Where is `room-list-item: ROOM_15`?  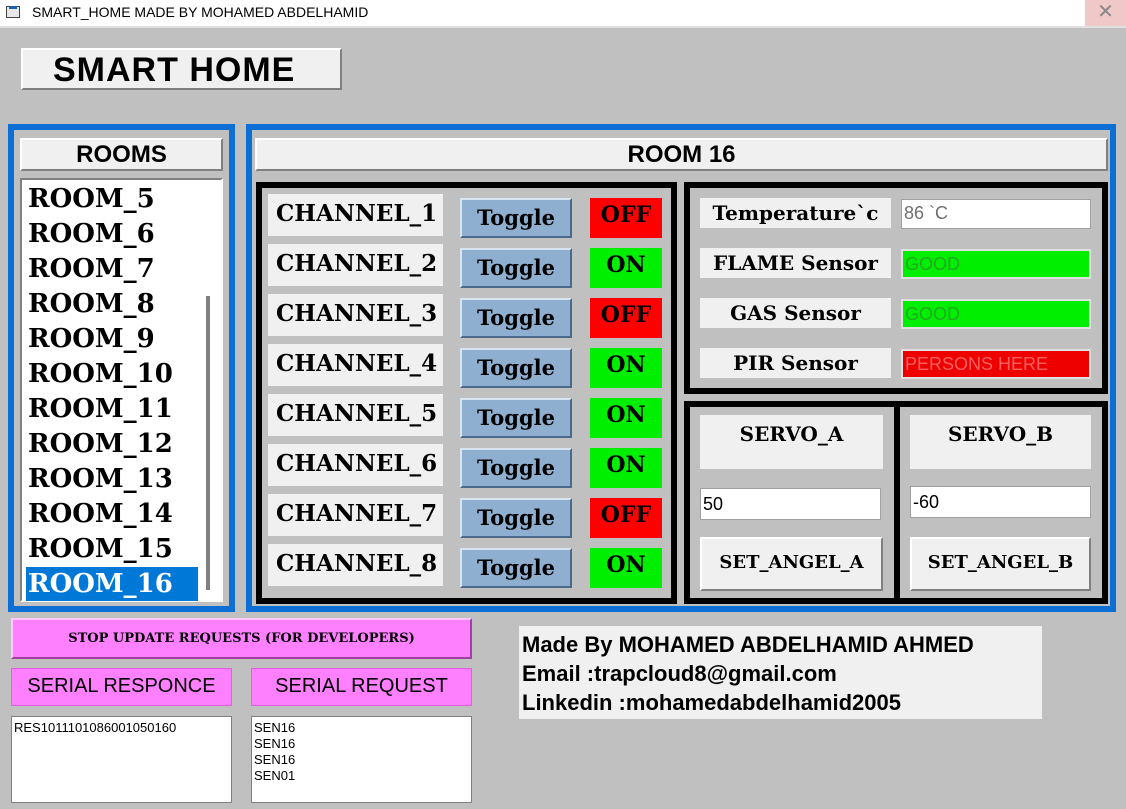
room-list-item: ROOM_15 is located at coordinates (99, 549).